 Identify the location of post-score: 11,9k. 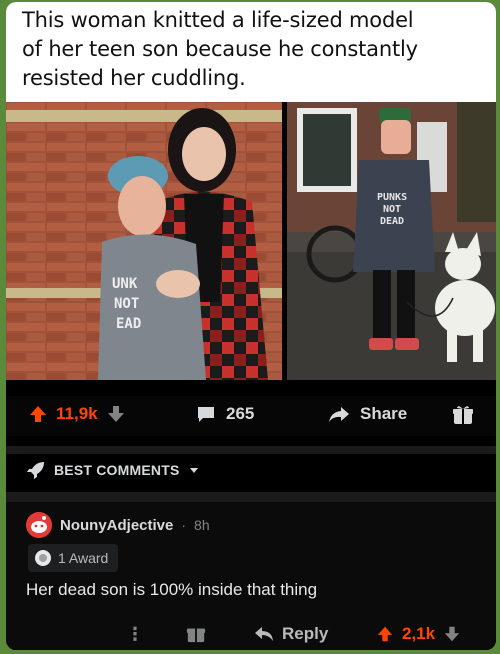
(77, 413).